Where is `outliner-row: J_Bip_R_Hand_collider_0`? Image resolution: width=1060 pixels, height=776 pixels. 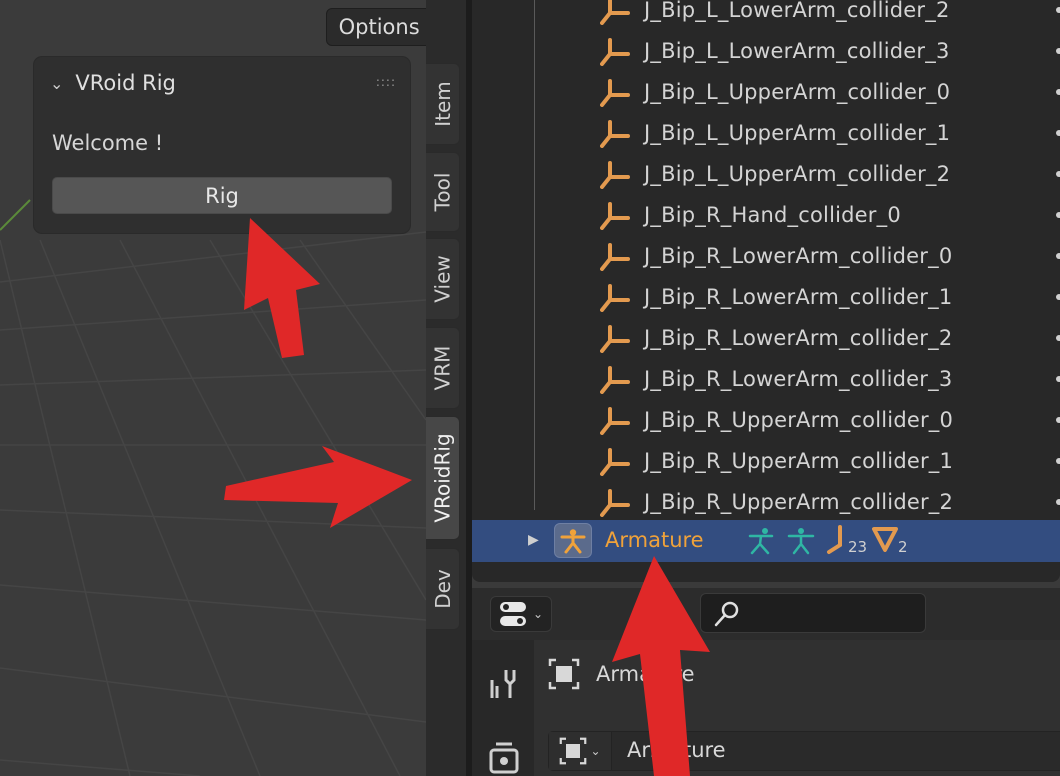
outliner-row: J_Bip_R_Hand_collider_0 is located at coordinates (766, 214).